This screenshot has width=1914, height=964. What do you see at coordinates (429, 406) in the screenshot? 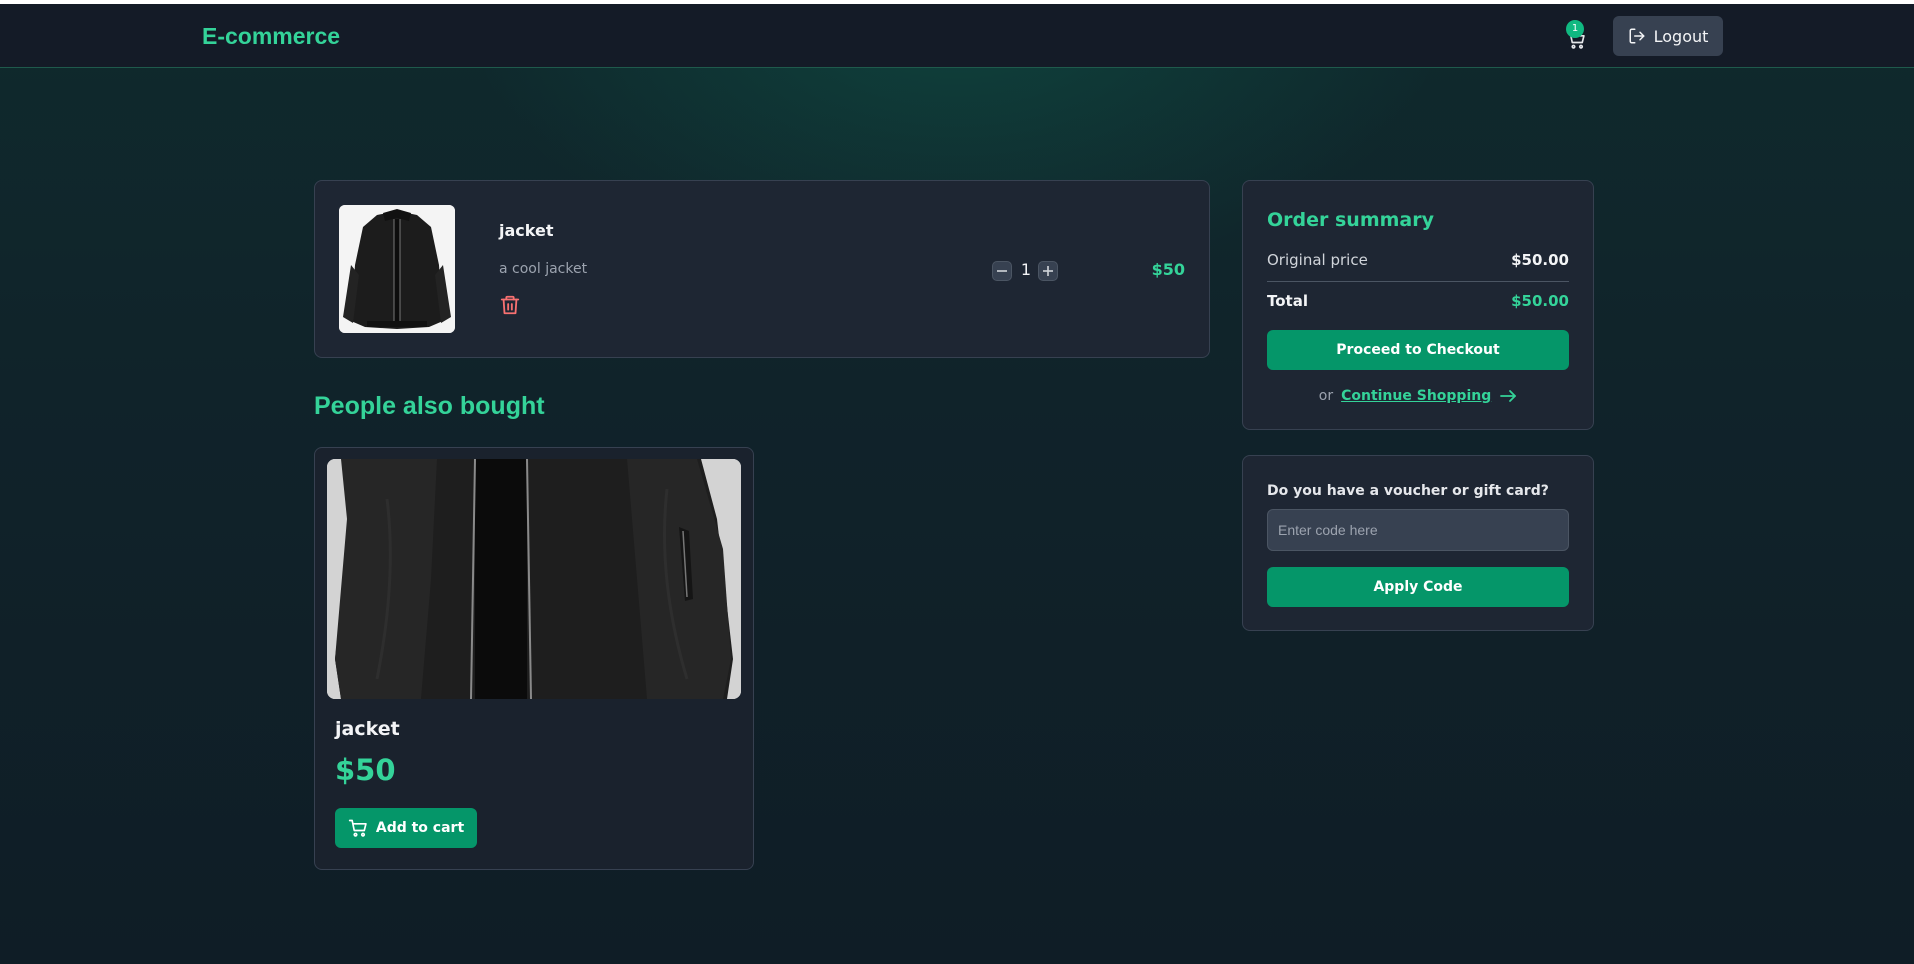
I see `people-also-bought-title: People also bought` at bounding box center [429, 406].